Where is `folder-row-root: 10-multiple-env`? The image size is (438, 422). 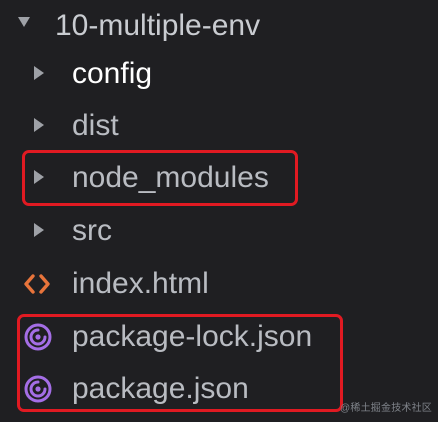
folder-row-root: 10-multiple-env is located at coordinates (219, 26).